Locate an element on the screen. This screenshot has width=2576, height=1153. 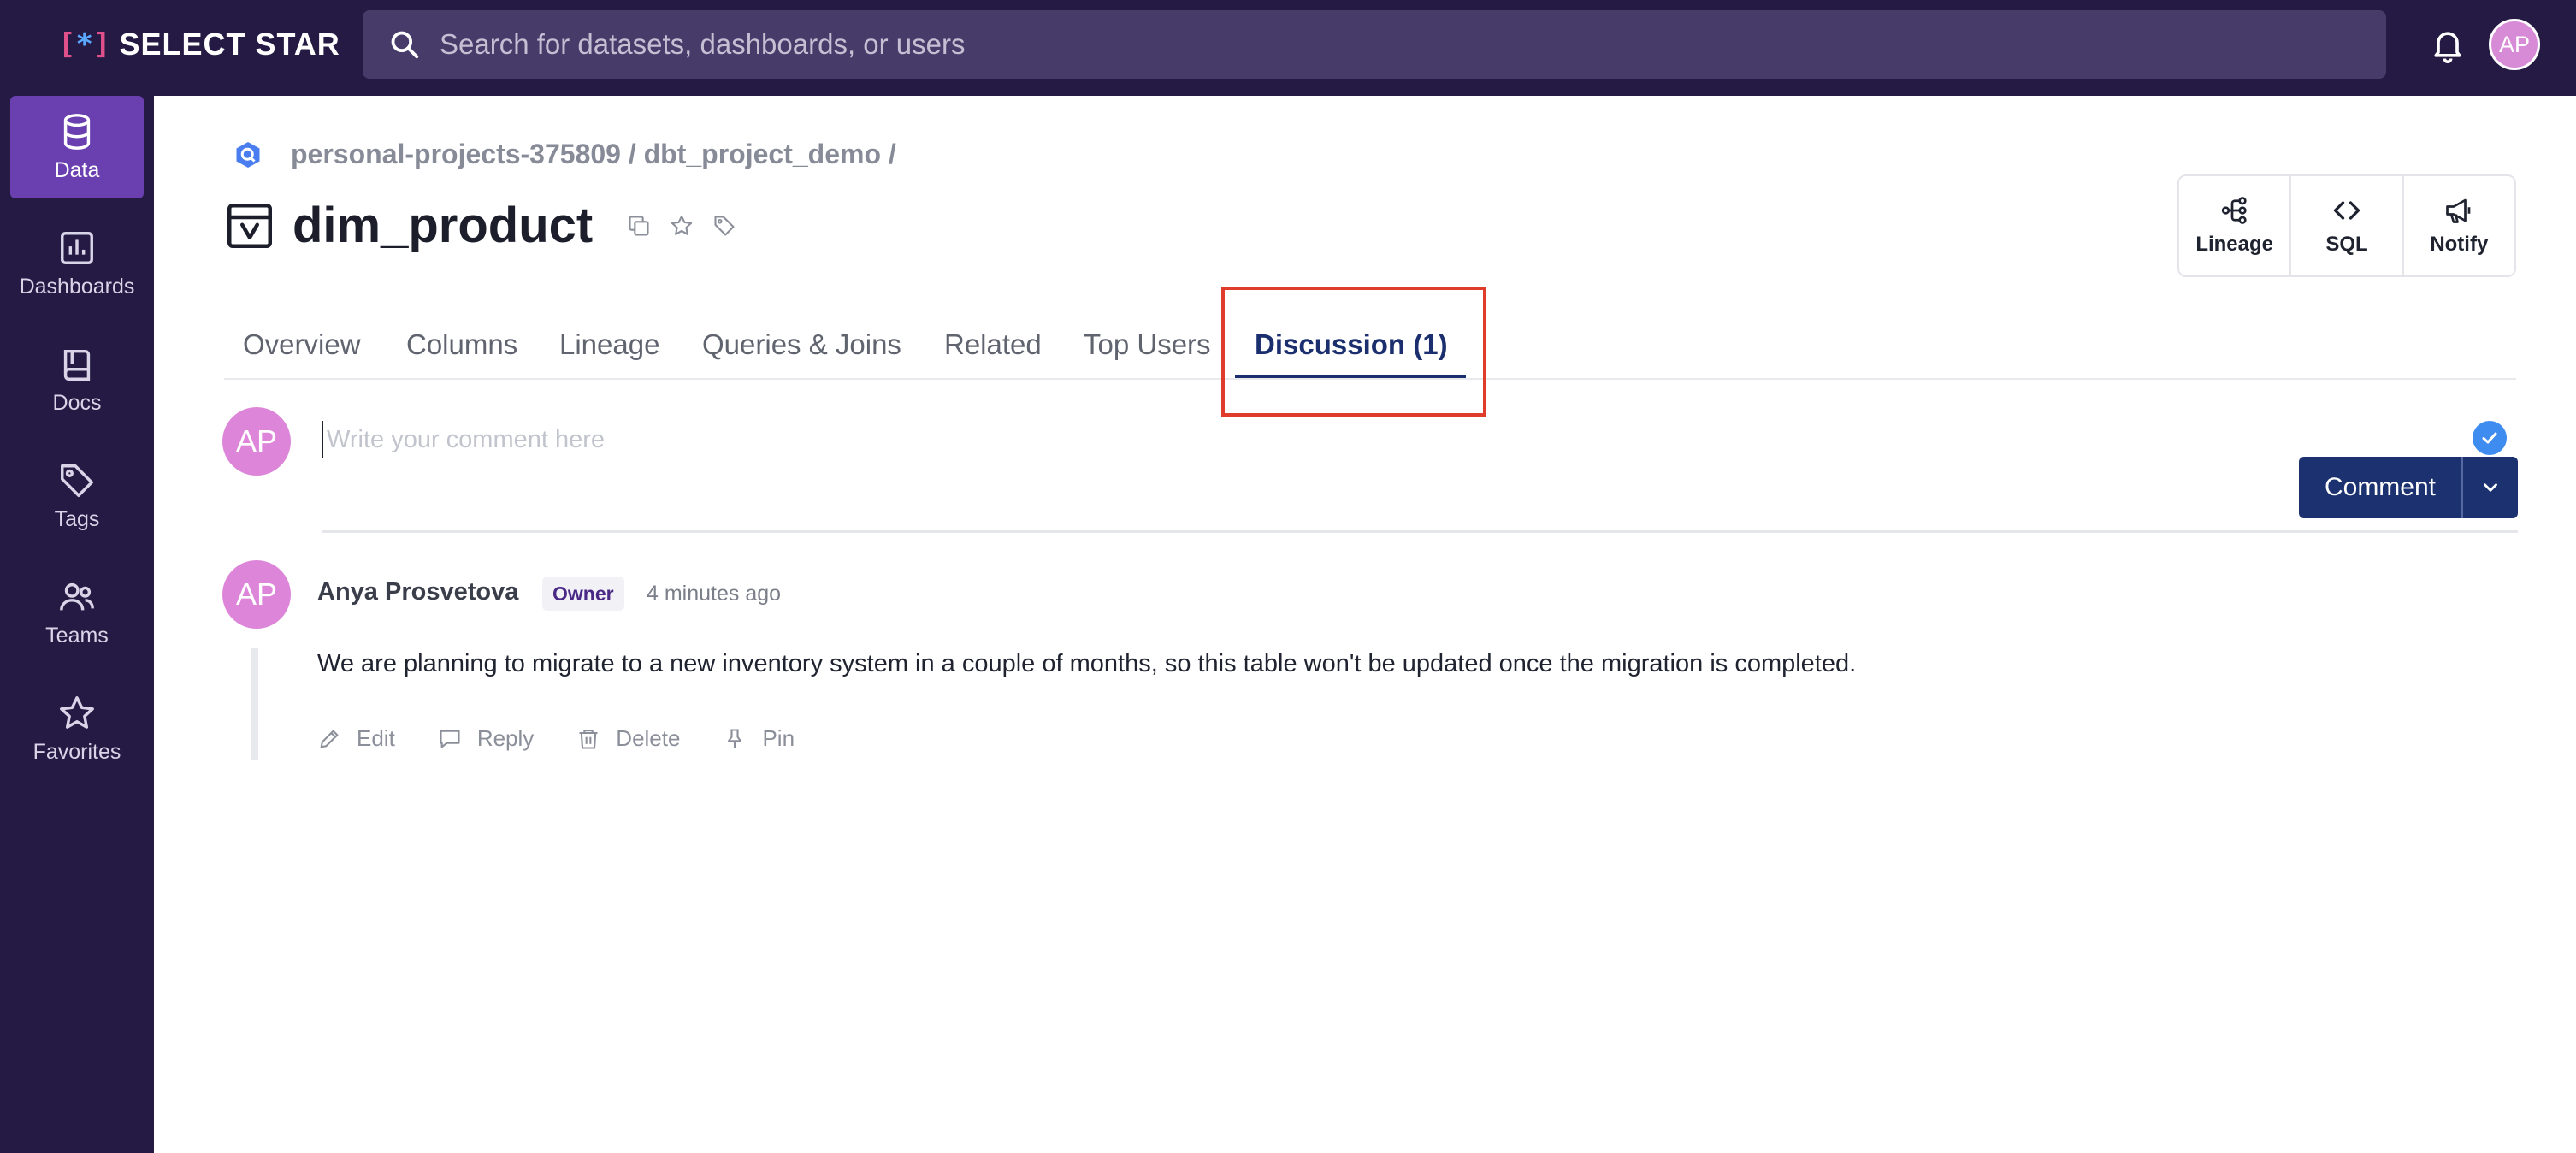
tab-related: Related is located at coordinates (993, 345).